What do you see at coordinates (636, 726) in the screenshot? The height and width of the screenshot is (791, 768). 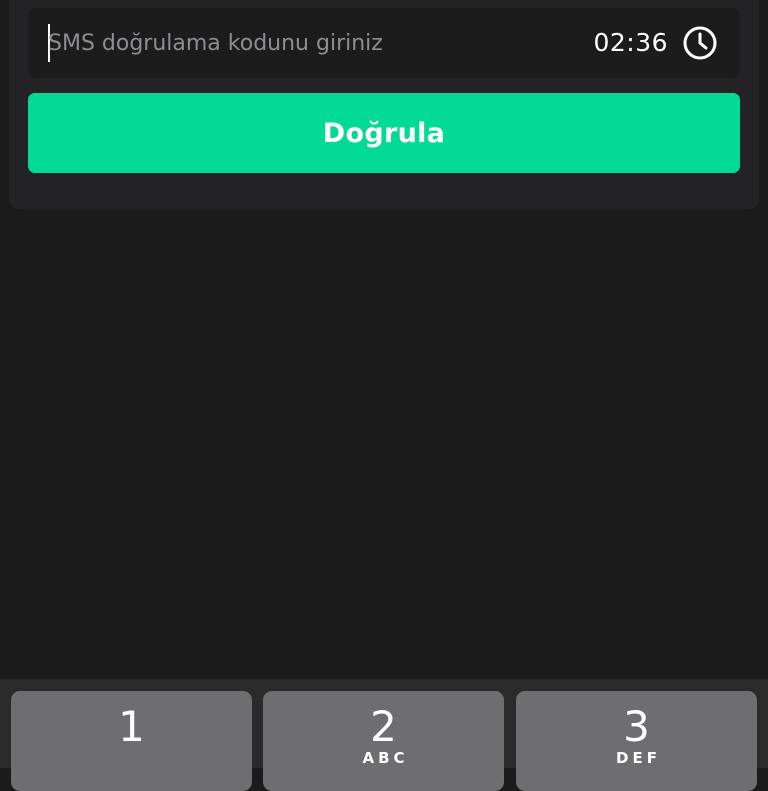 I see `key-digit: 3` at bounding box center [636, 726].